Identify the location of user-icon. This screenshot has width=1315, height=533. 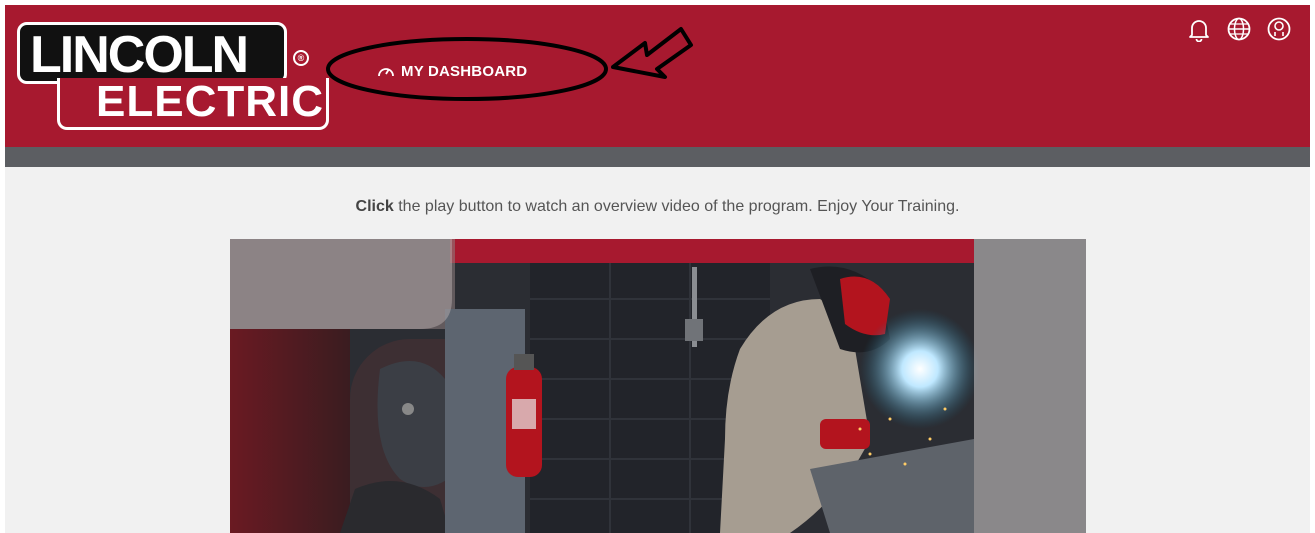
(1279, 29).